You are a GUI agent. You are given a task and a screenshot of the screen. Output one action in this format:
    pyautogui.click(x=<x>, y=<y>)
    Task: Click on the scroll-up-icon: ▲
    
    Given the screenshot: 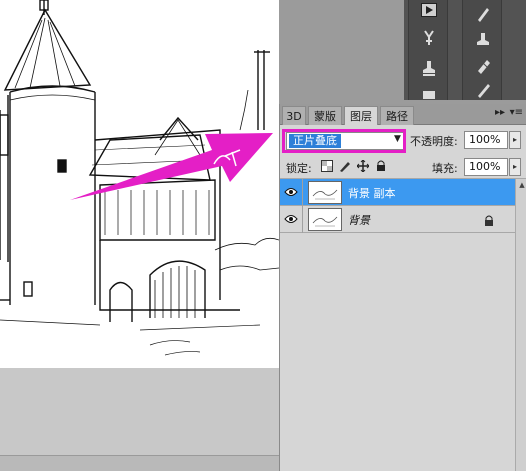 What is the action you would take?
    pyautogui.click(x=521, y=185)
    